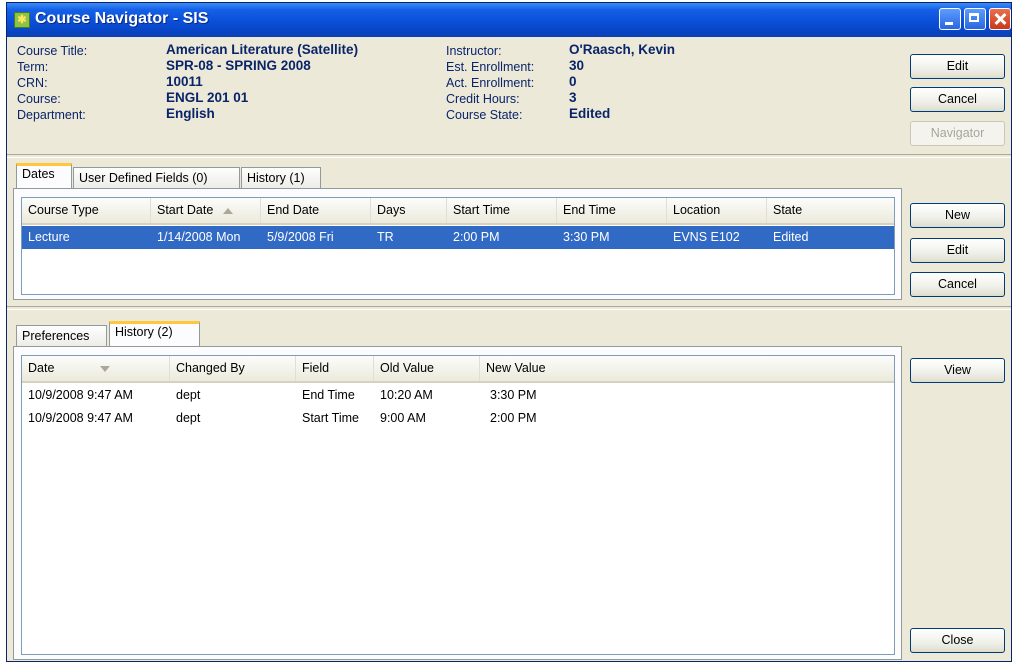  I want to click on col-location: Location, so click(717, 210).